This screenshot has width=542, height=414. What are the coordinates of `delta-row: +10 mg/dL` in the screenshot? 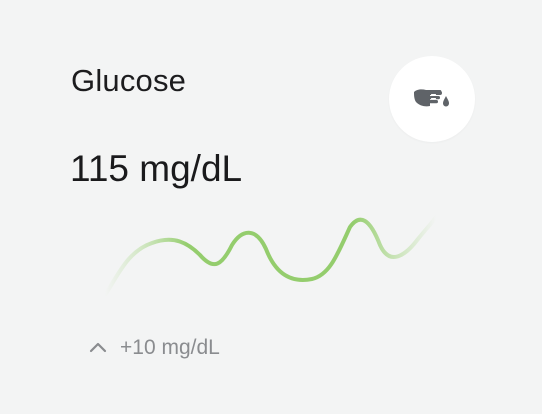 It's located at (154, 348).